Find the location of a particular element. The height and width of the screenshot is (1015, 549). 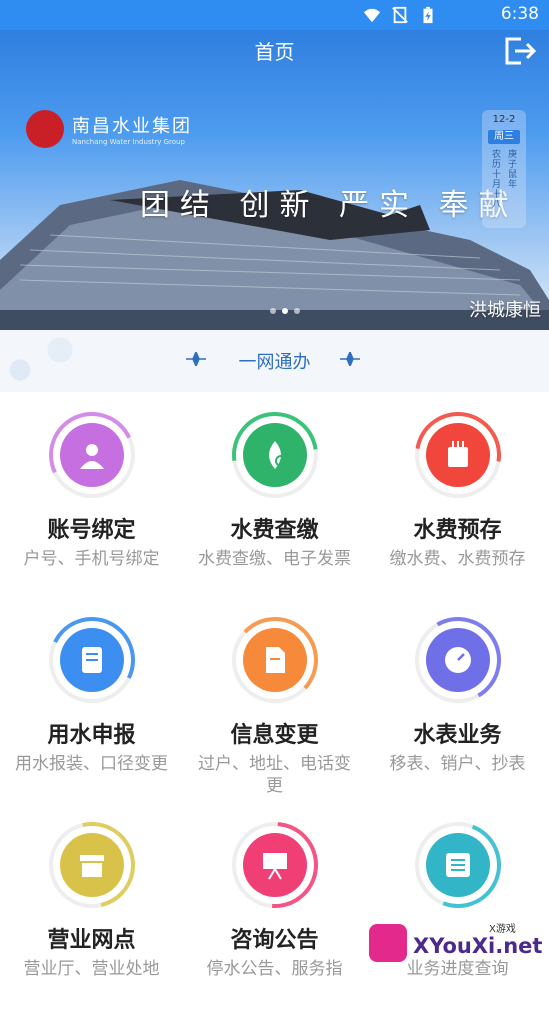

account-bind-icon is located at coordinates (92, 456).